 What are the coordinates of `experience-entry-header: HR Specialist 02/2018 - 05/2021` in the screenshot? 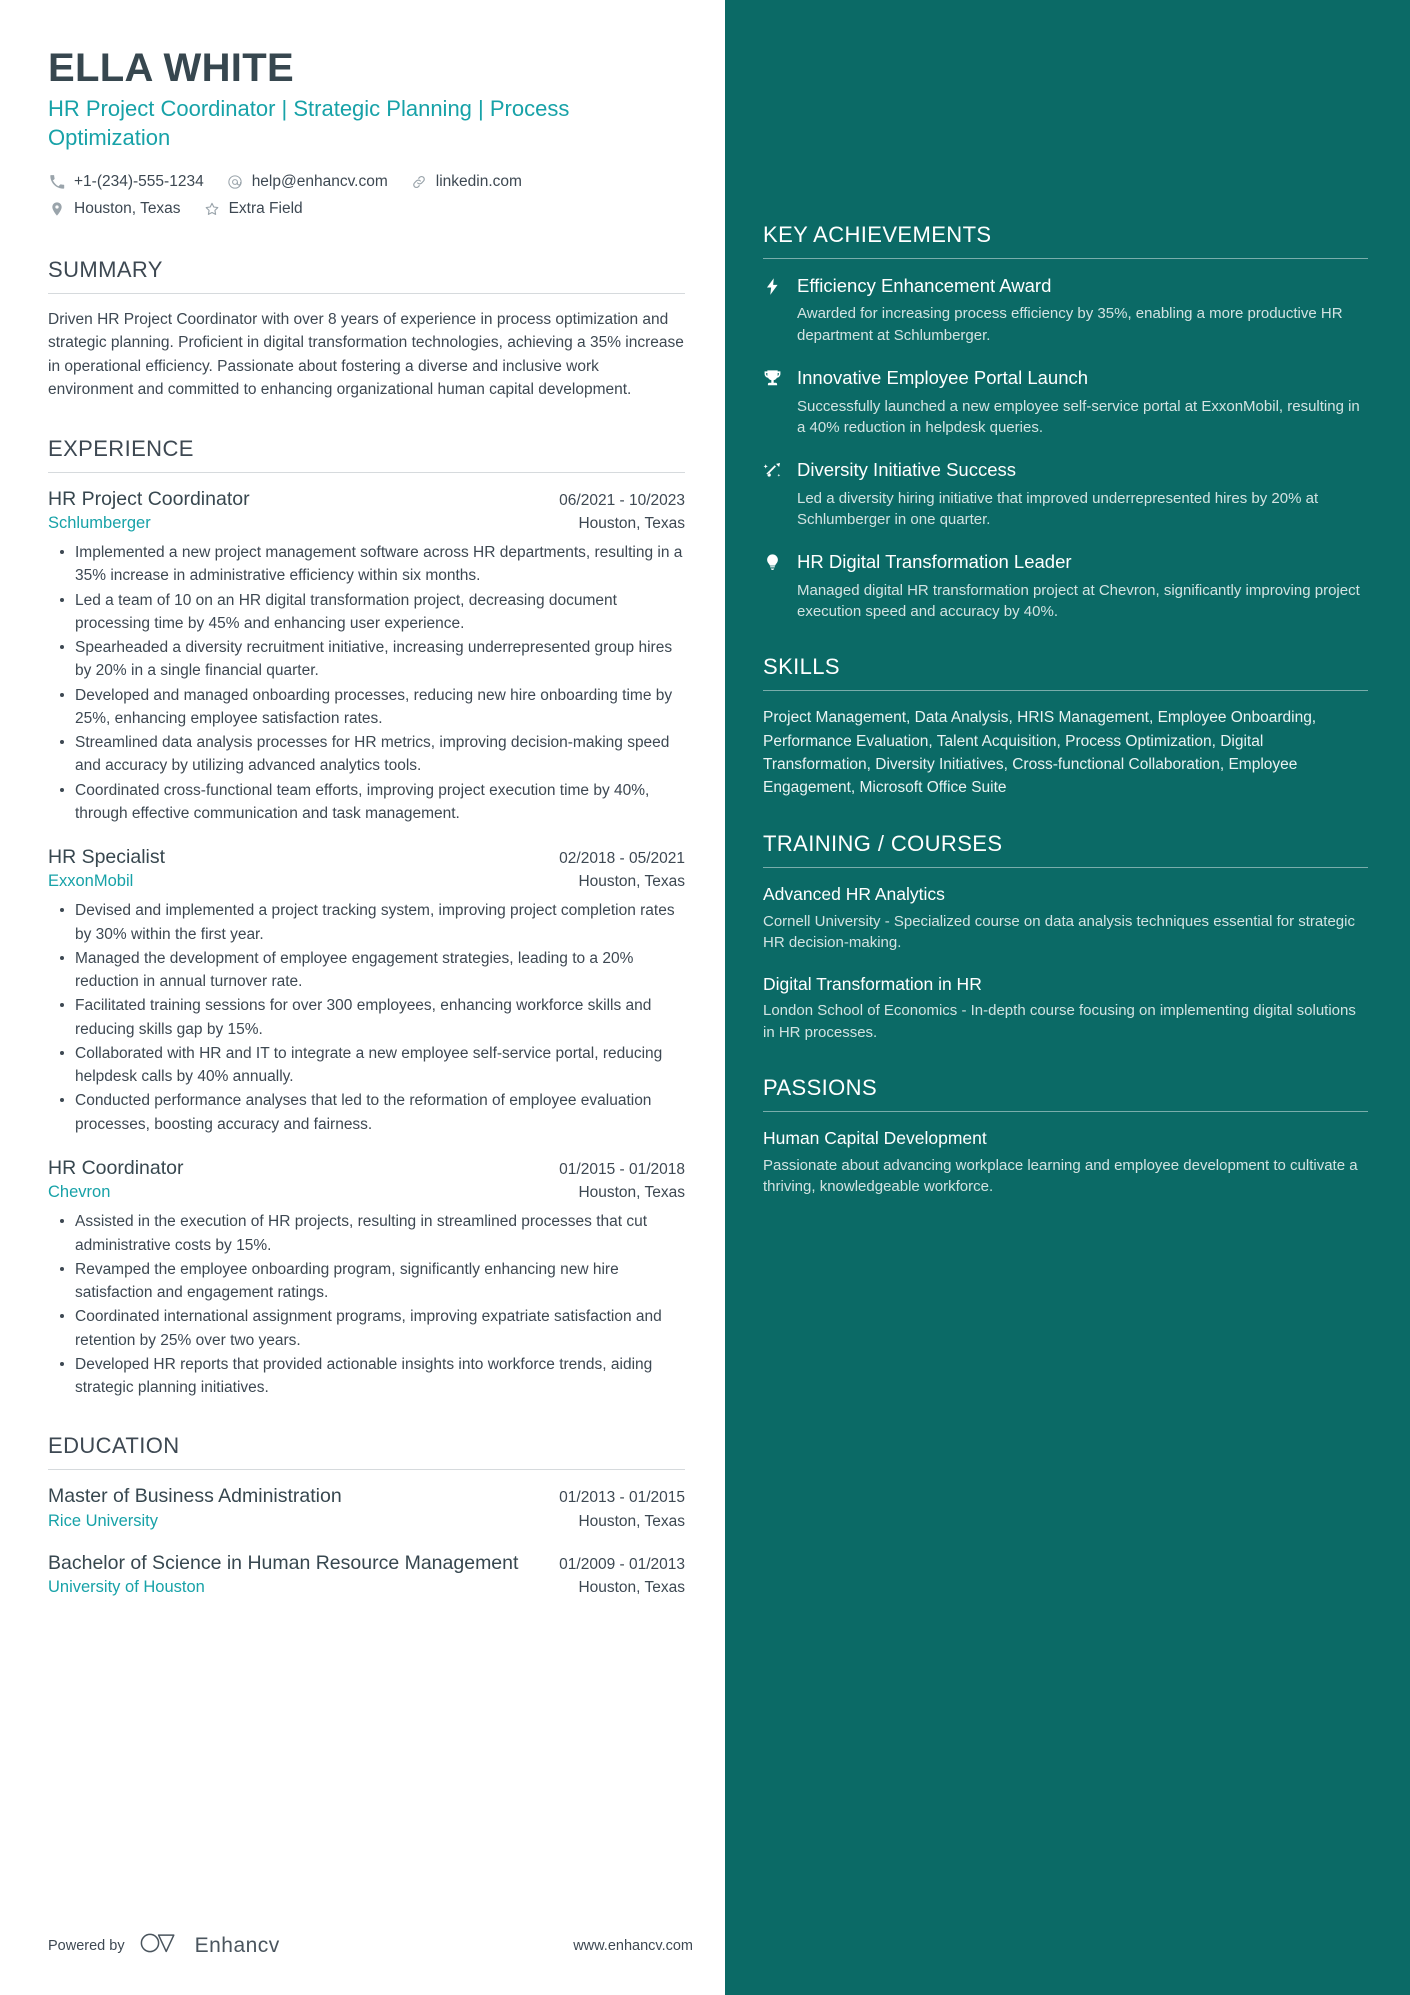 It's located at (366, 857).